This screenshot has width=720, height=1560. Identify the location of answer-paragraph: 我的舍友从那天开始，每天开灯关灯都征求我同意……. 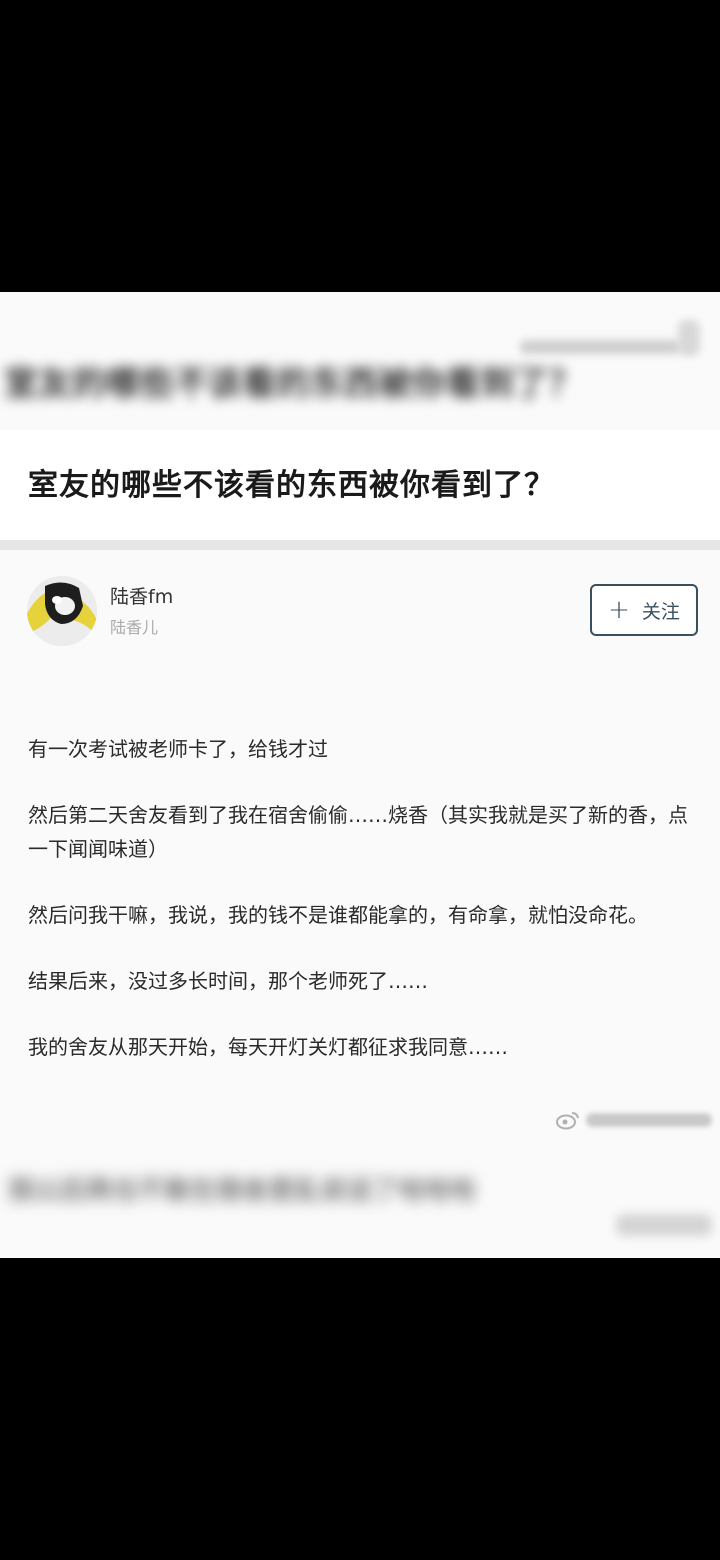
(268, 1047).